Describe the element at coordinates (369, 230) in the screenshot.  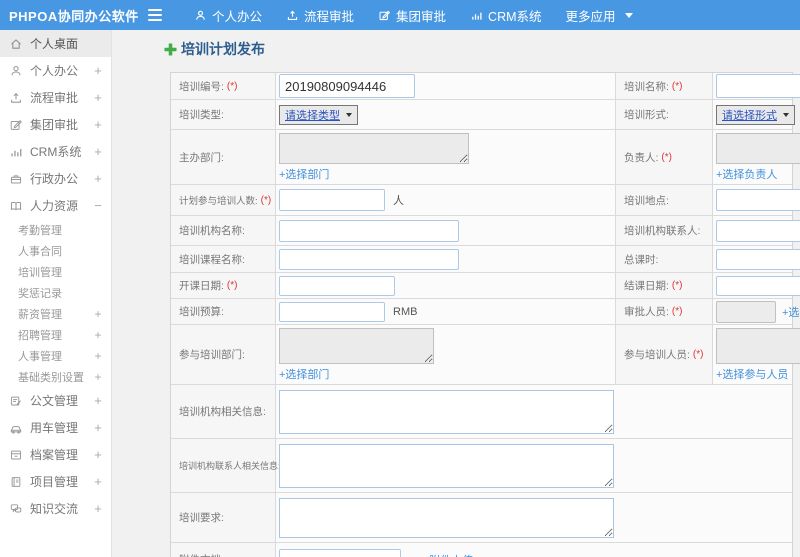
I see `org-name-input` at that location.